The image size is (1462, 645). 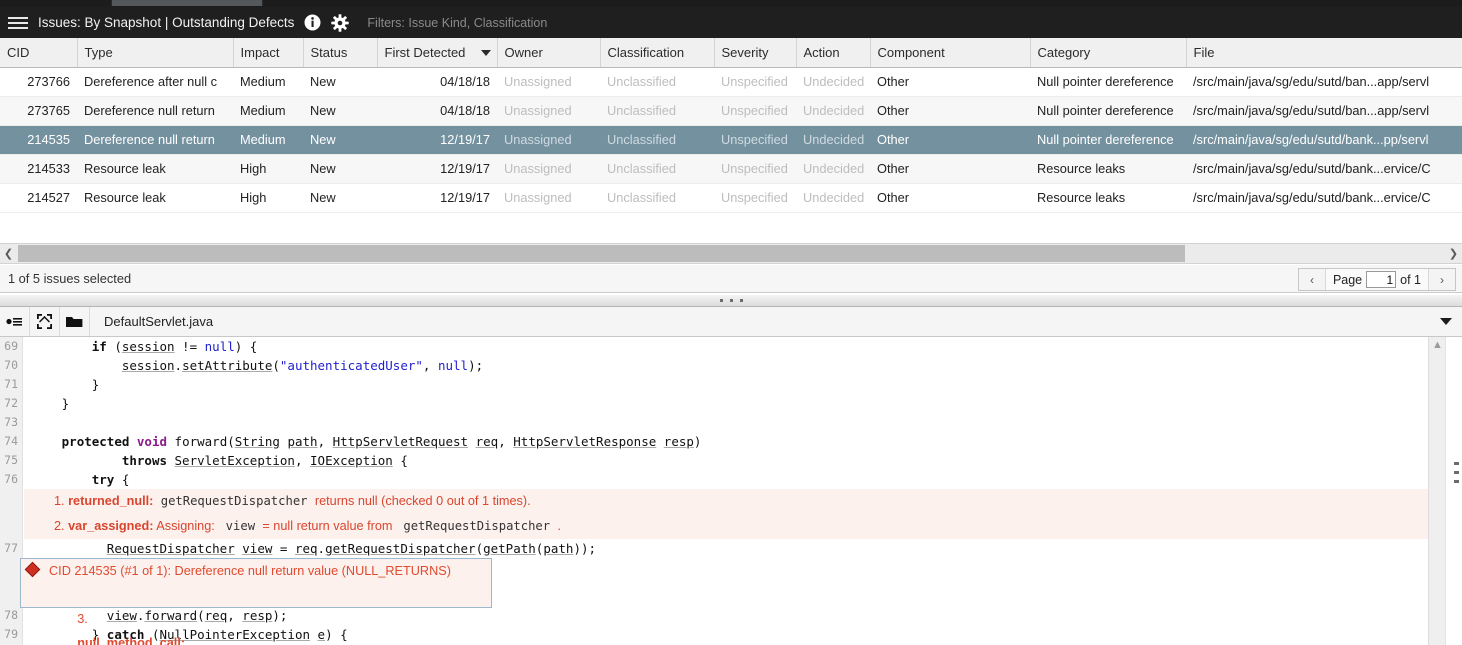 What do you see at coordinates (227, 365) in the screenshot?
I see `code-token: setAttribute` at bounding box center [227, 365].